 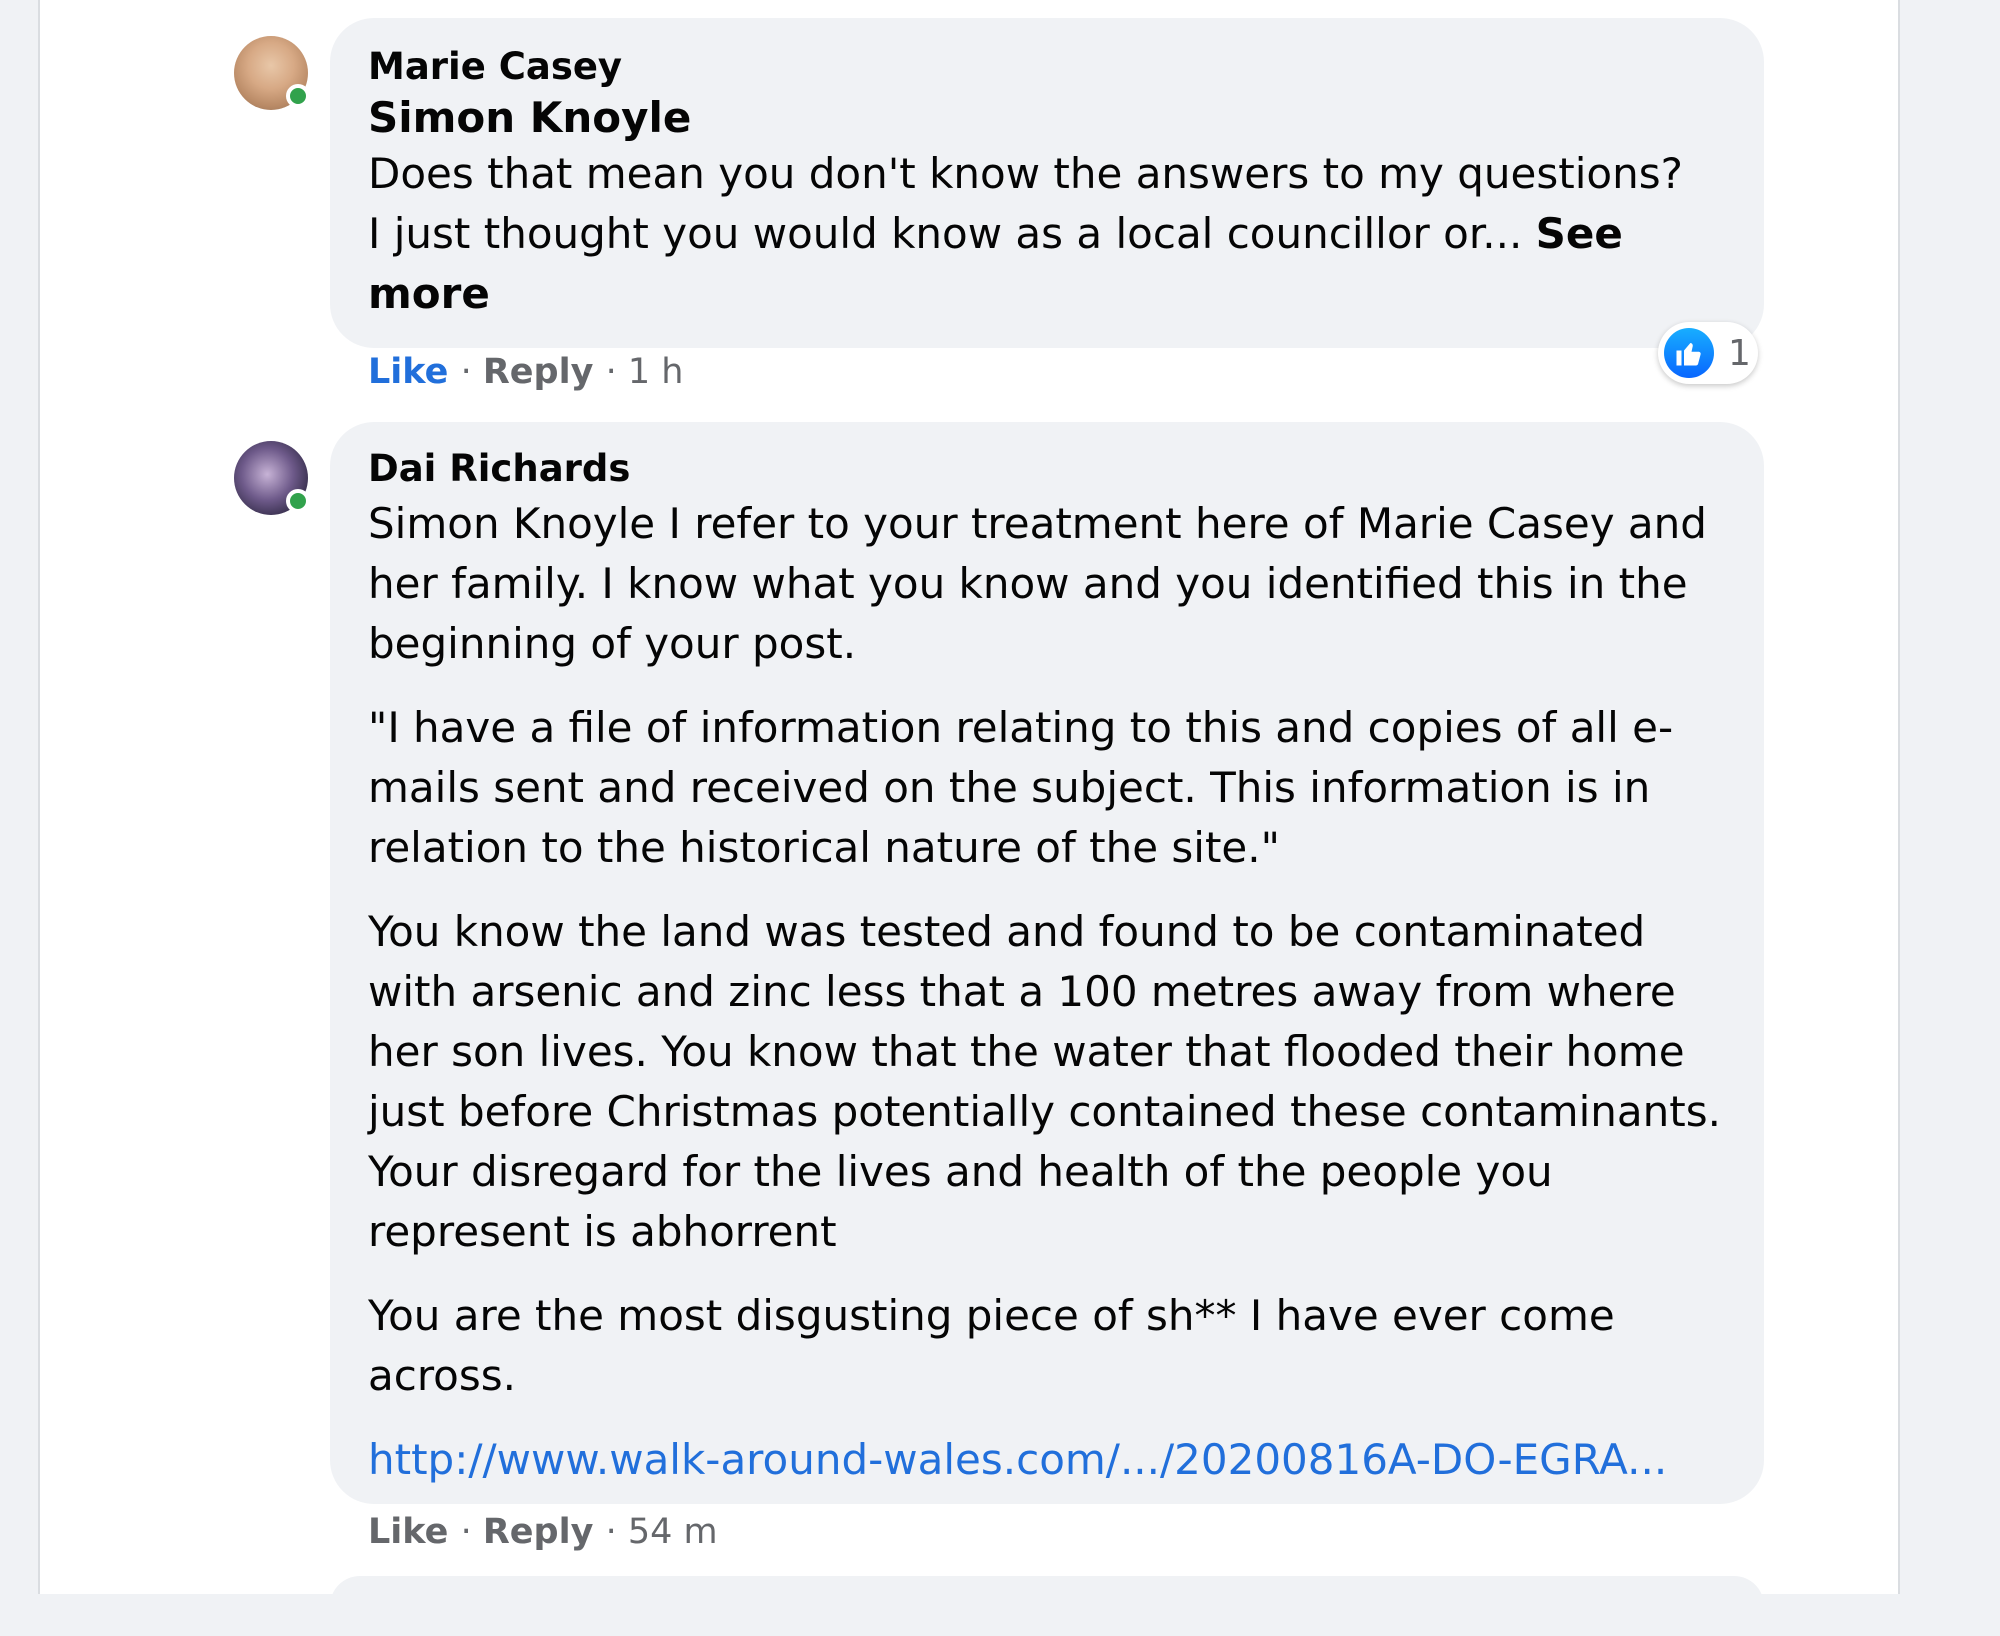 What do you see at coordinates (1689, 353) in the screenshot?
I see `thumbs-up-icon` at bounding box center [1689, 353].